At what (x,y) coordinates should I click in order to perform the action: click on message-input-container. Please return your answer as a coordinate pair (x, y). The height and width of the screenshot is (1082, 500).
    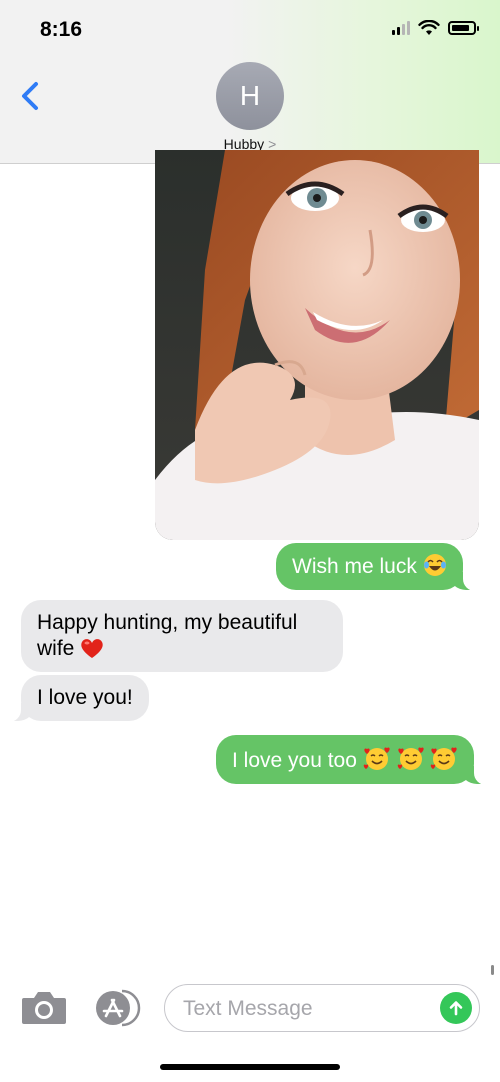
    Looking at the image, I should click on (322, 1008).